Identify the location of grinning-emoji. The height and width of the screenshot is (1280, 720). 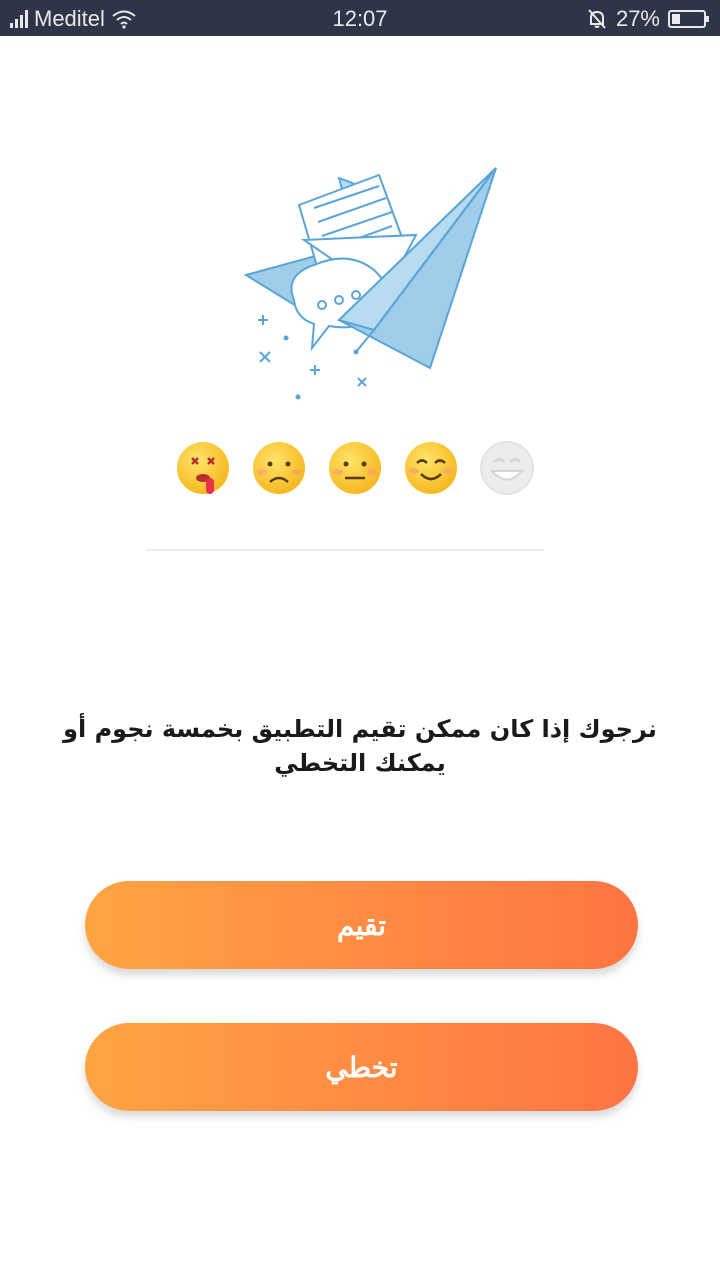
(507, 468).